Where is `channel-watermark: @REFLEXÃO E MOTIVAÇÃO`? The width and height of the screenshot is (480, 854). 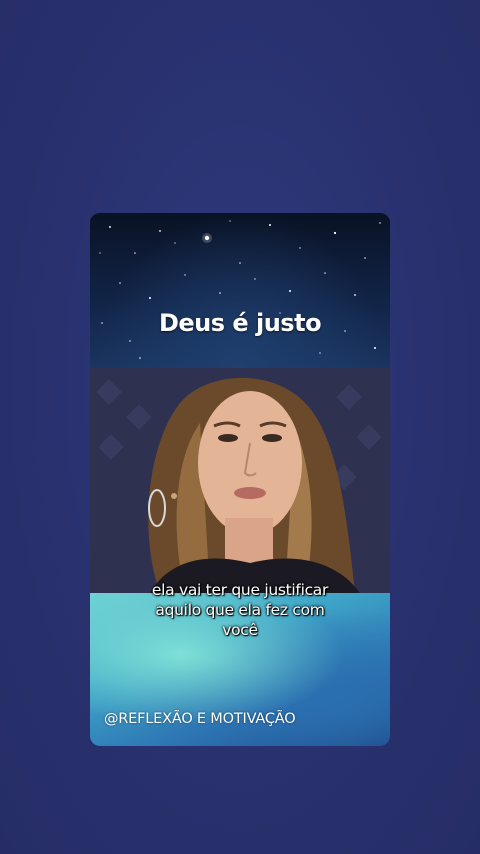
channel-watermark: @REFLEXÃO E MOTIVAÇÃO is located at coordinates (200, 719).